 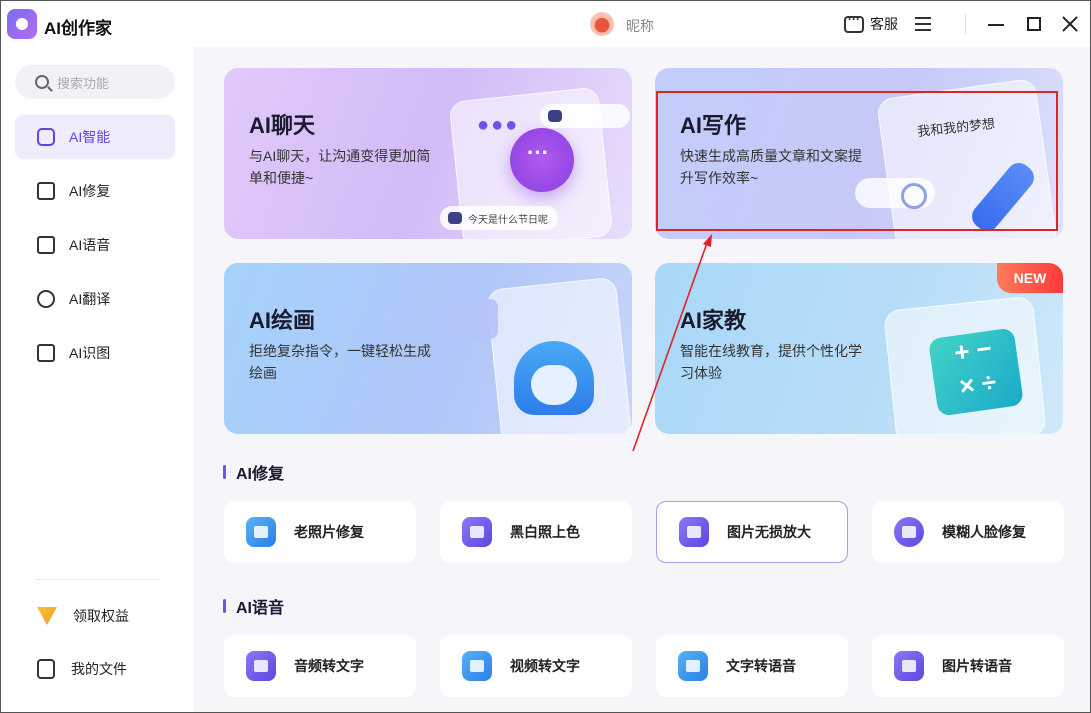 I want to click on sidebar-item-label: AI智能, so click(x=90, y=137).